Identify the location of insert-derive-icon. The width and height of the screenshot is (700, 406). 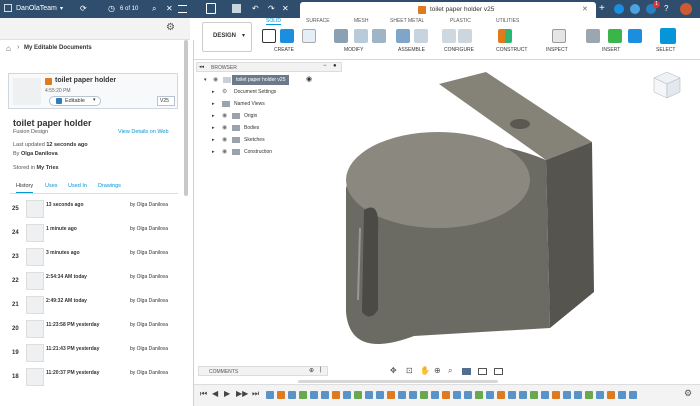
(593, 36).